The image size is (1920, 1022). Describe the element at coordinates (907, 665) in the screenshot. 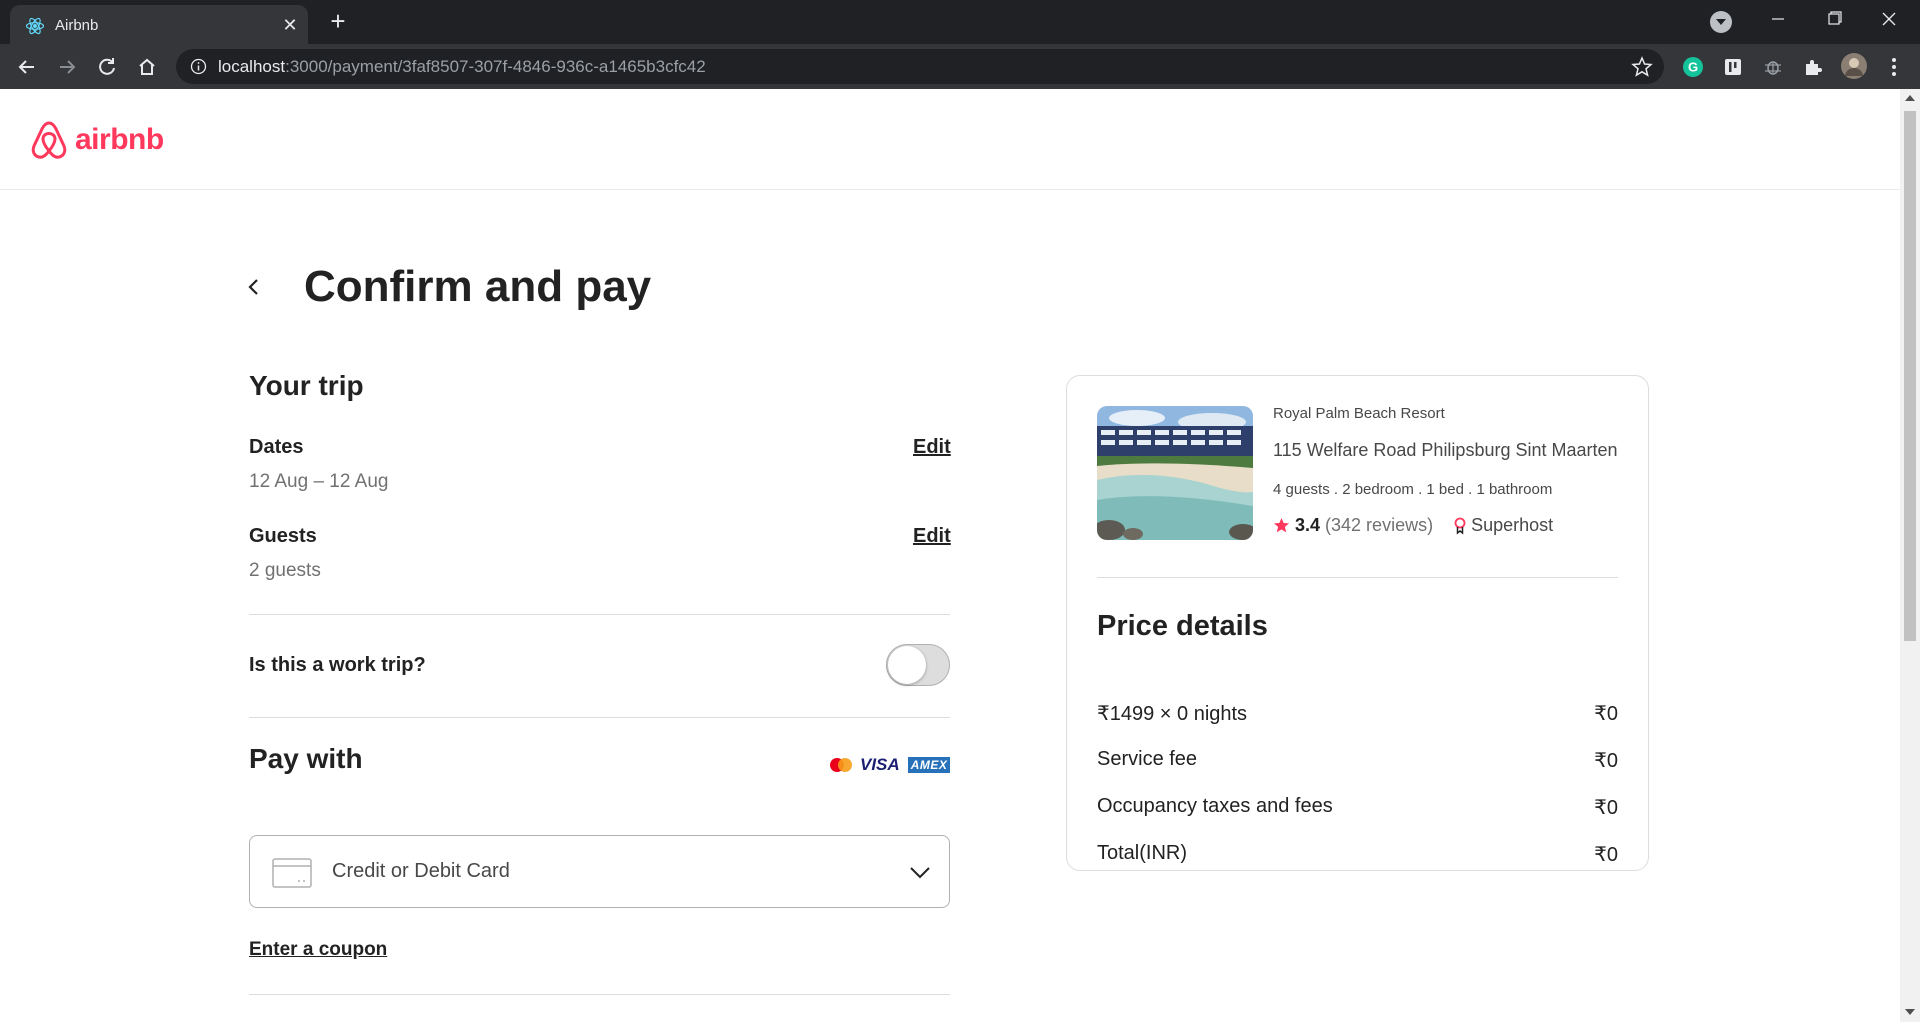

I see `toggle-knob` at that location.